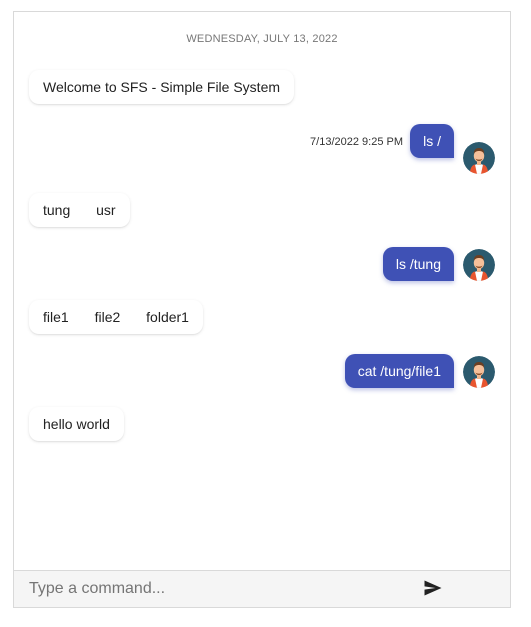  What do you see at coordinates (399, 371) in the screenshot?
I see `outgoing-message: cat /tung/file1` at bounding box center [399, 371].